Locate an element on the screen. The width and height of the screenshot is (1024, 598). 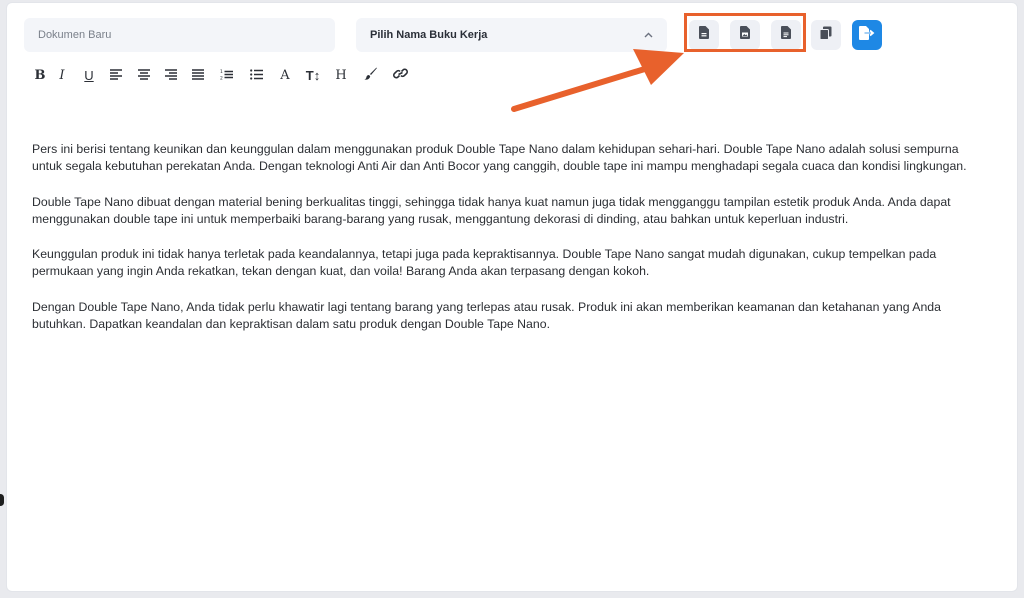
copy-button is located at coordinates (826, 35).